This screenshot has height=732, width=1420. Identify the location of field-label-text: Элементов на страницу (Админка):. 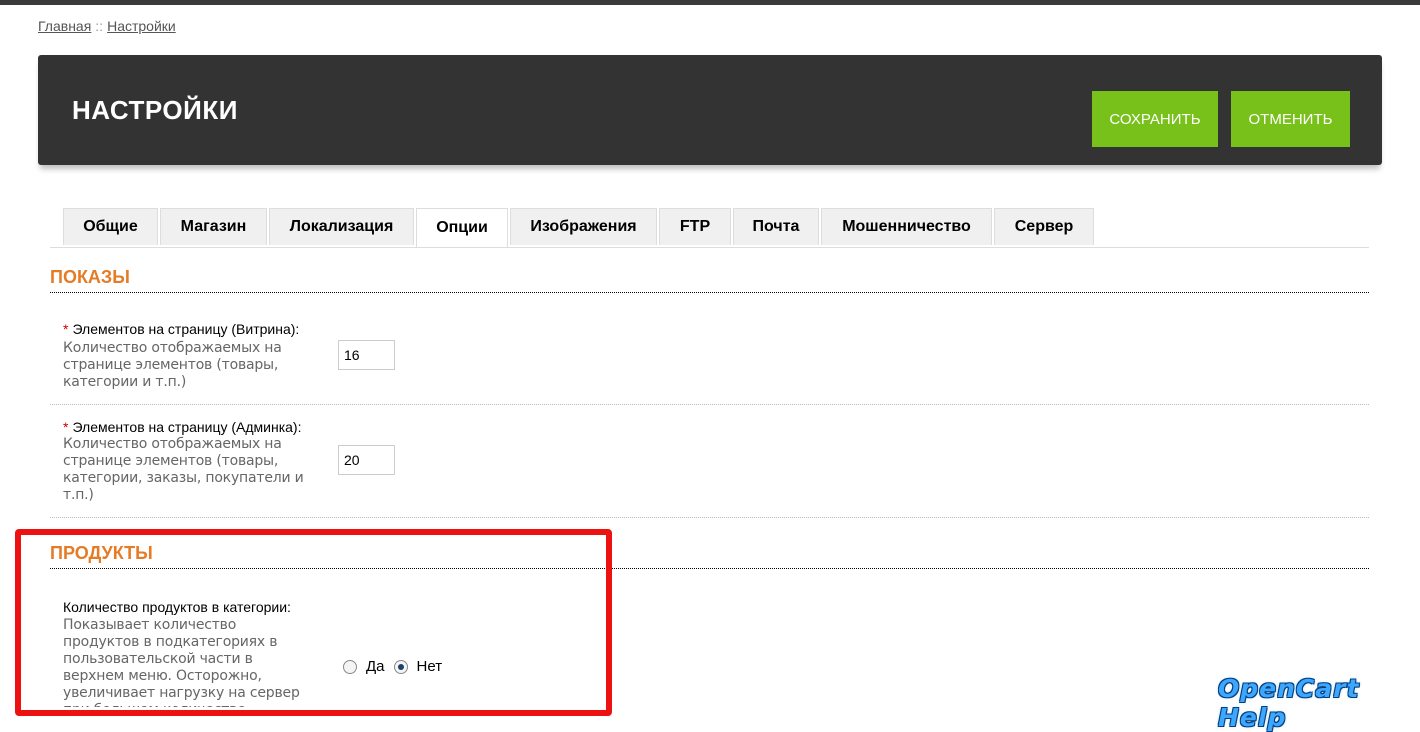
(187, 427).